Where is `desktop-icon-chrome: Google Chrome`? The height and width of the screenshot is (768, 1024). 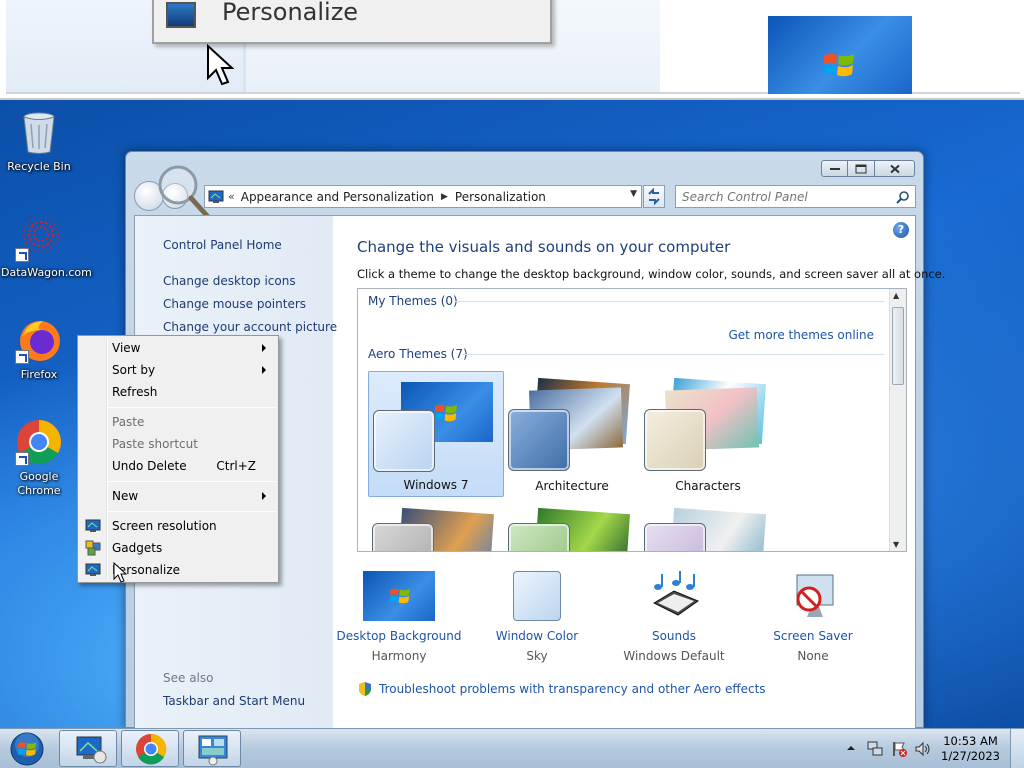 desktop-icon-chrome: Google Chrome is located at coordinates (39, 458).